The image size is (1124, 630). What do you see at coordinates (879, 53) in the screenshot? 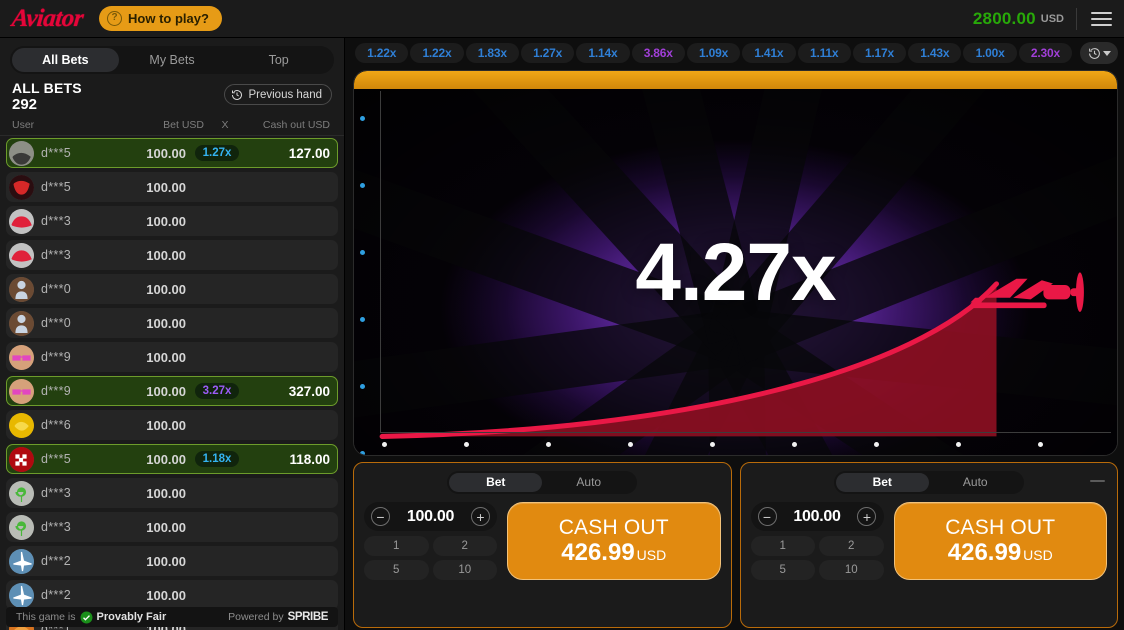
I see `history-chip: 1.17x` at bounding box center [879, 53].